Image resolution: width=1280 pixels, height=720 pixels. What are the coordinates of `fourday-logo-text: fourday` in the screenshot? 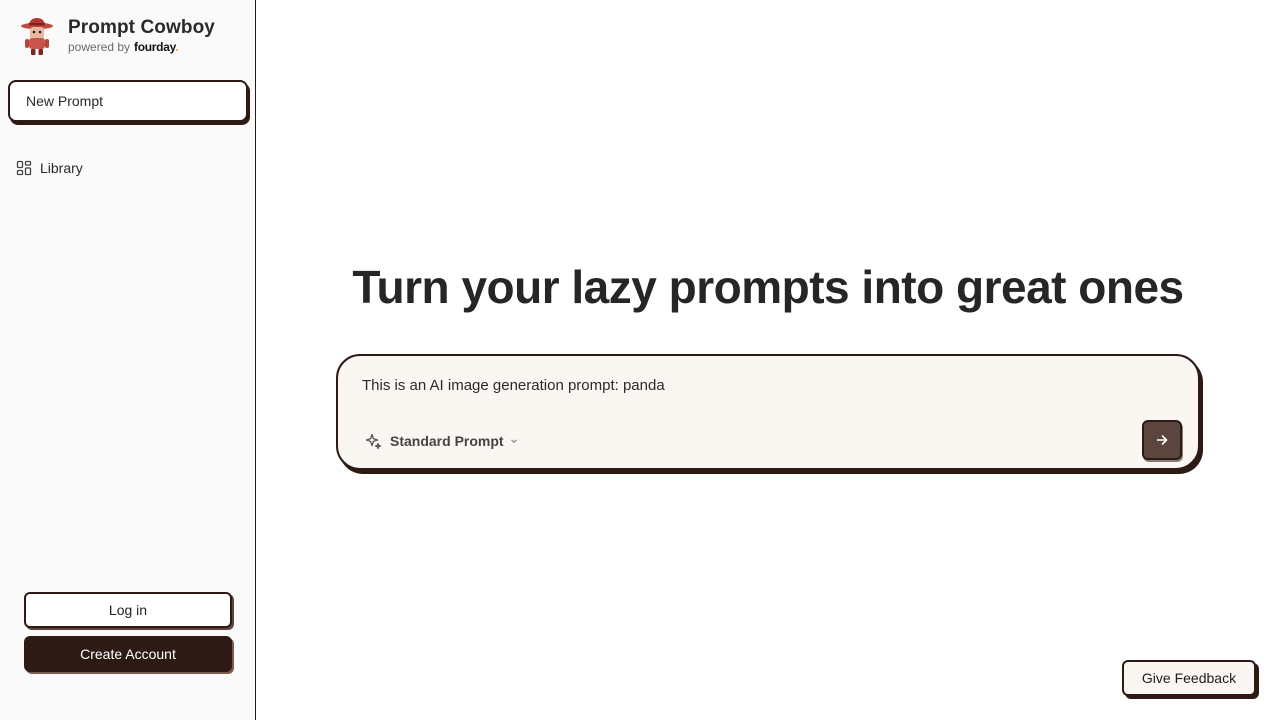 It's located at (155, 47).